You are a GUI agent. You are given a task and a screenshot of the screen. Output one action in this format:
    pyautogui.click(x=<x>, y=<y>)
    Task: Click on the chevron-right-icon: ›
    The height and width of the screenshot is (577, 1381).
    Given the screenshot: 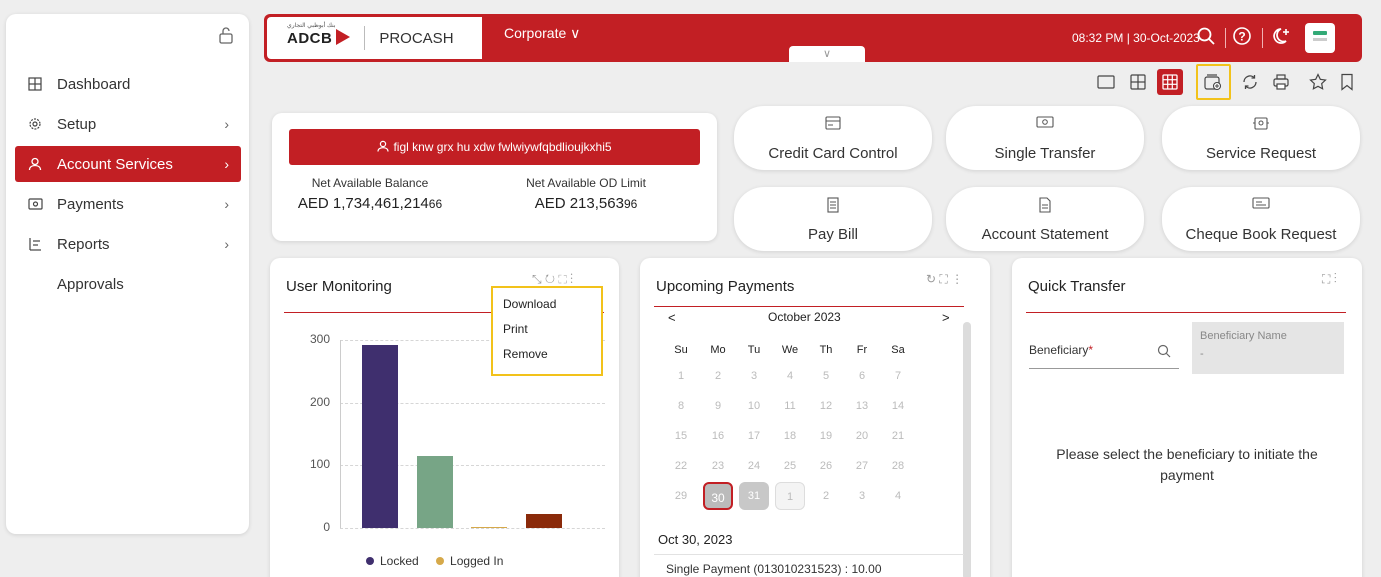 What is the action you would take?
    pyautogui.click(x=226, y=244)
    